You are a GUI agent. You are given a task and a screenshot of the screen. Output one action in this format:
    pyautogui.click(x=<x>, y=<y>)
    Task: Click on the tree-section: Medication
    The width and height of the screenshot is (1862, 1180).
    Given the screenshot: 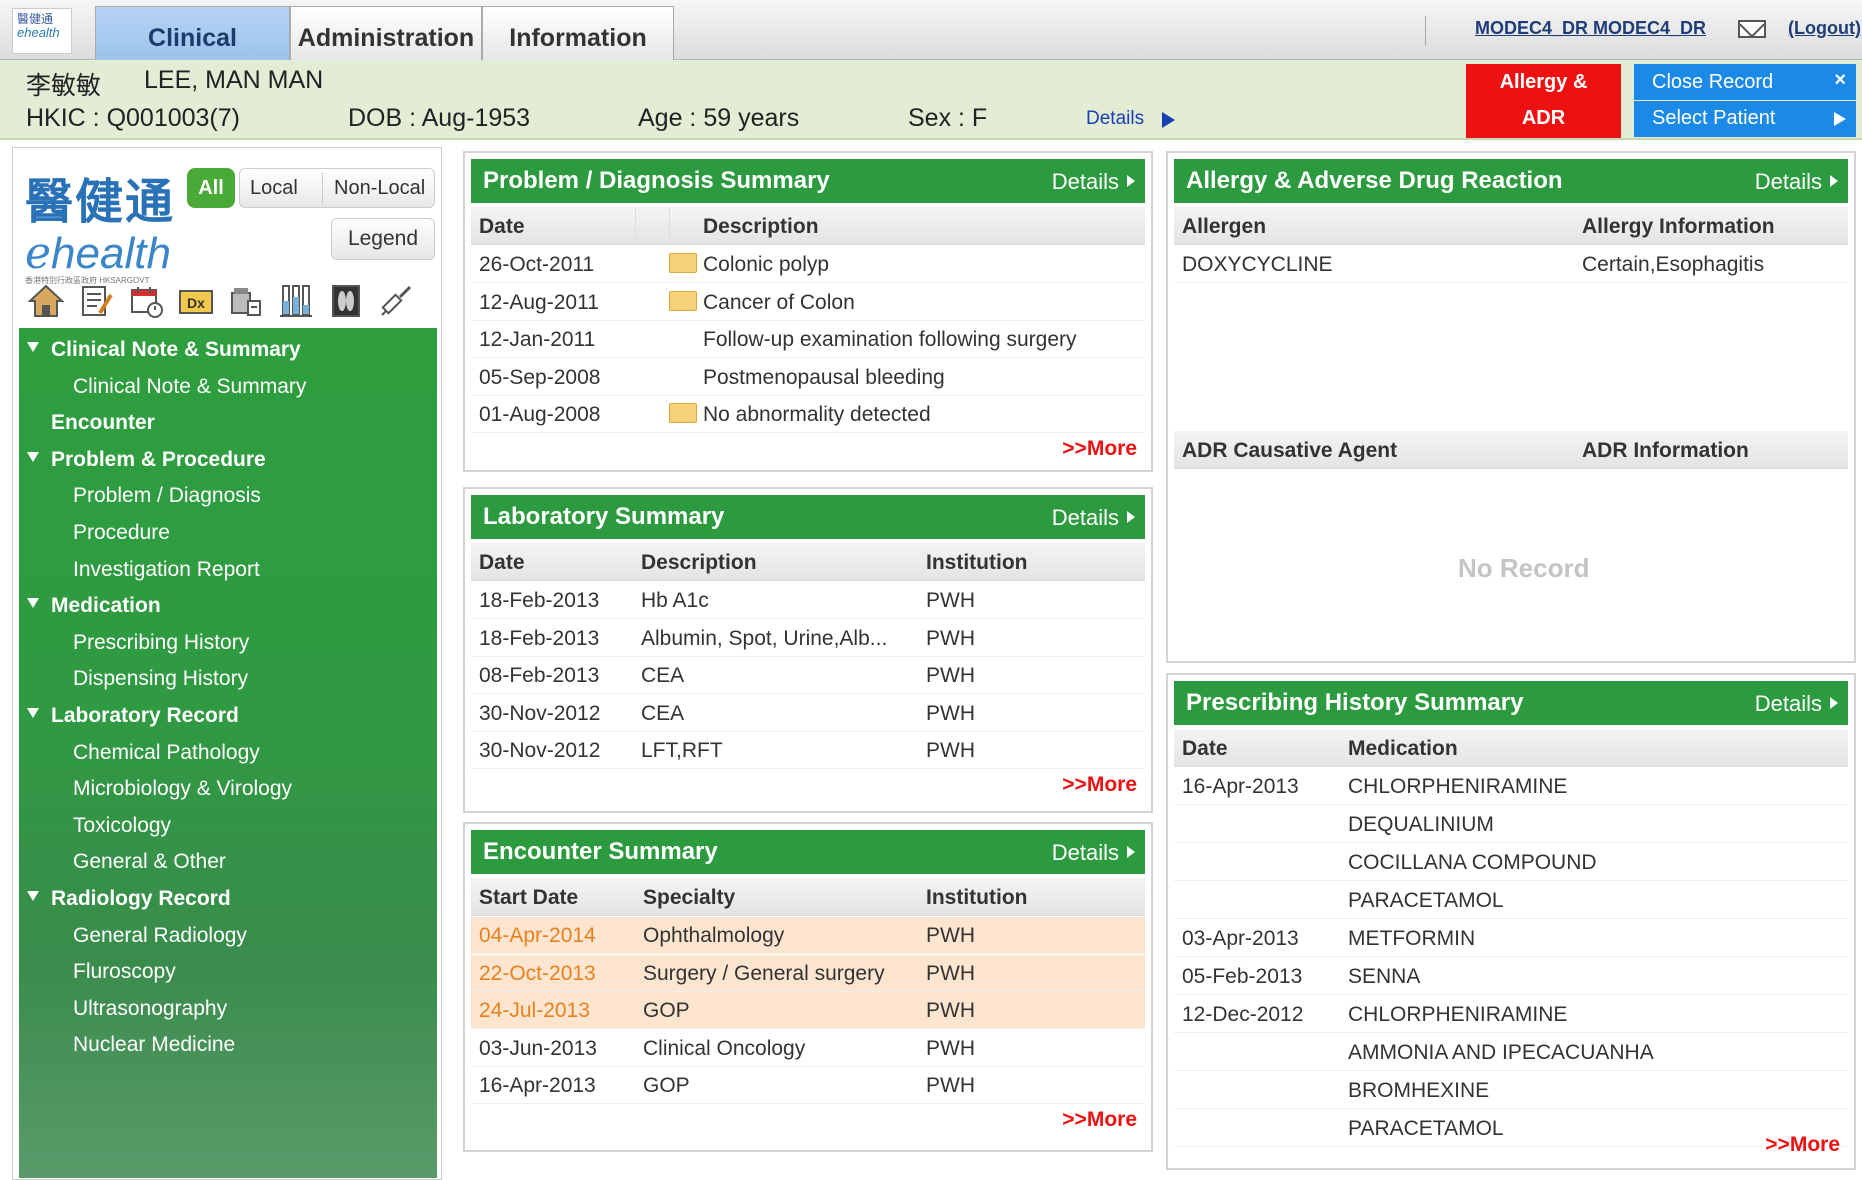 What is the action you would take?
    pyautogui.click(x=228, y=608)
    